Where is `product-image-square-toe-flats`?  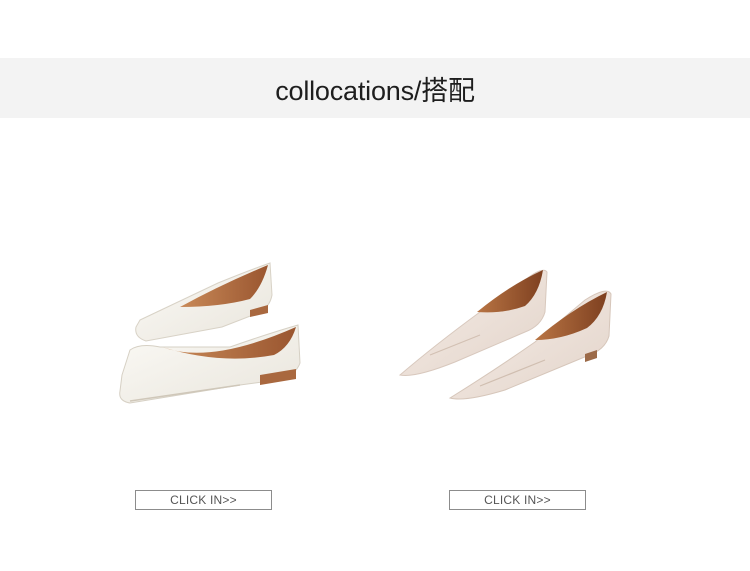 product-image-square-toe-flats is located at coordinates (215, 320).